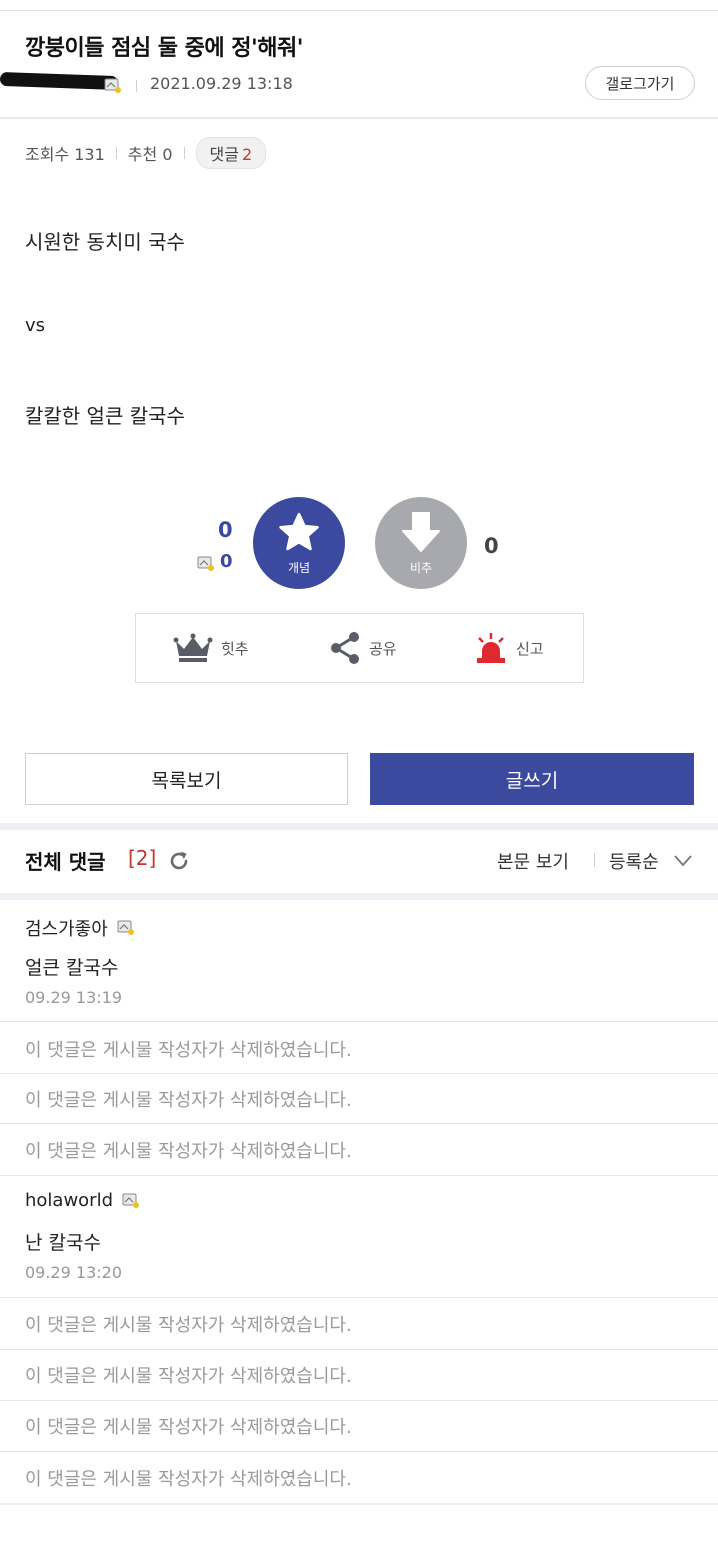 The height and width of the screenshot is (1546, 718). What do you see at coordinates (225, 530) in the screenshot?
I see `up-vote-count: 0` at bounding box center [225, 530].